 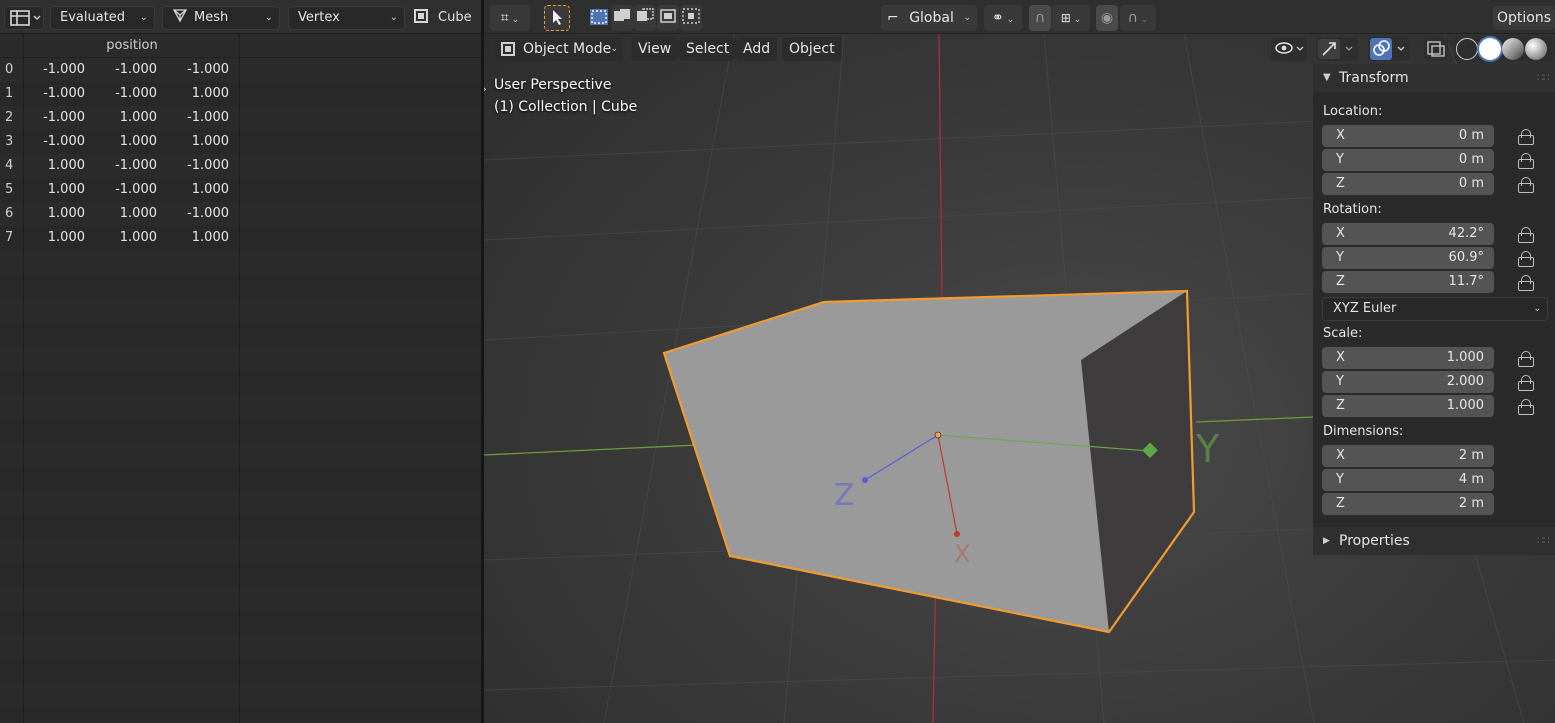 I want to click on editor-type-button, so click(x=24, y=18).